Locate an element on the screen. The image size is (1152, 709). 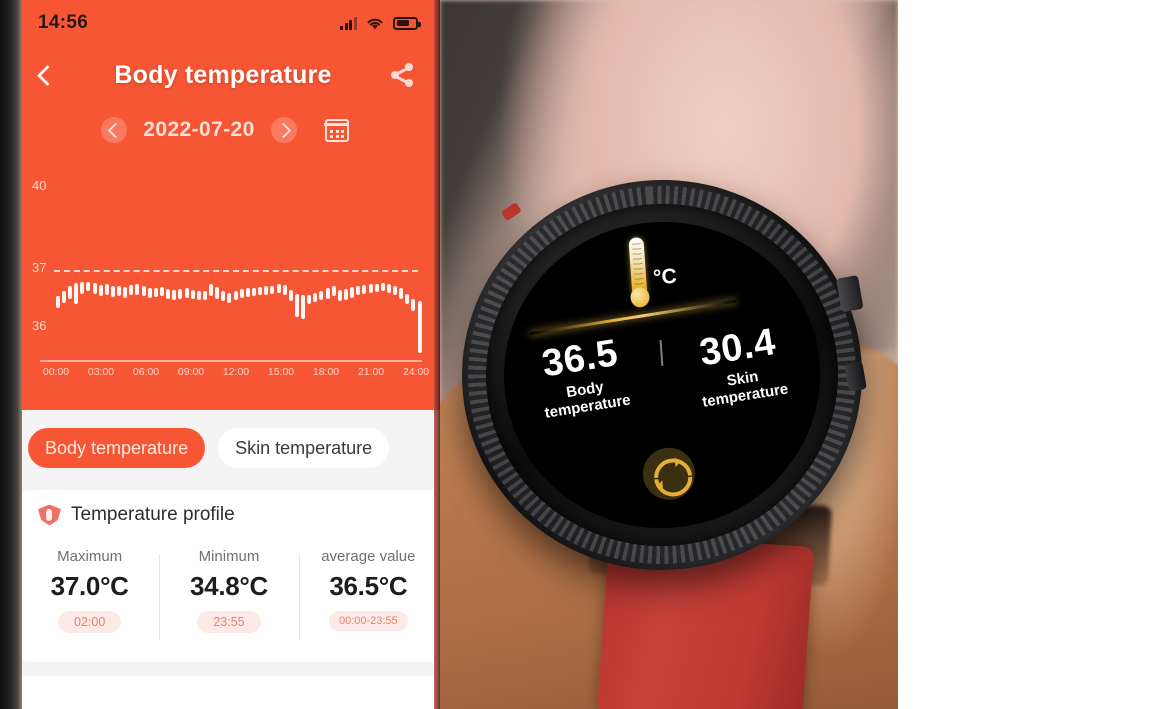
app-header: Body temperature is located at coordinates (225, 75).